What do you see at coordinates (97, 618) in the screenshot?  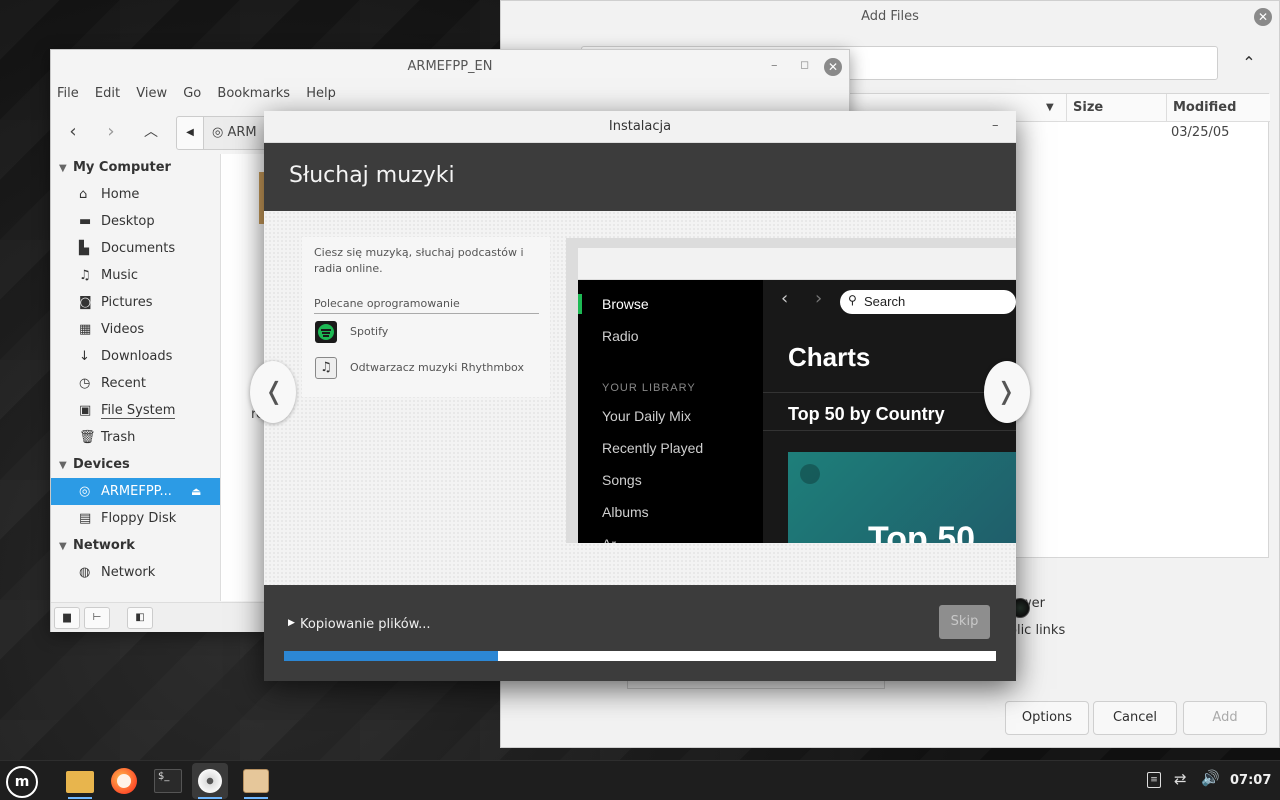 I see `tree-toggle-icon: ⊢` at bounding box center [97, 618].